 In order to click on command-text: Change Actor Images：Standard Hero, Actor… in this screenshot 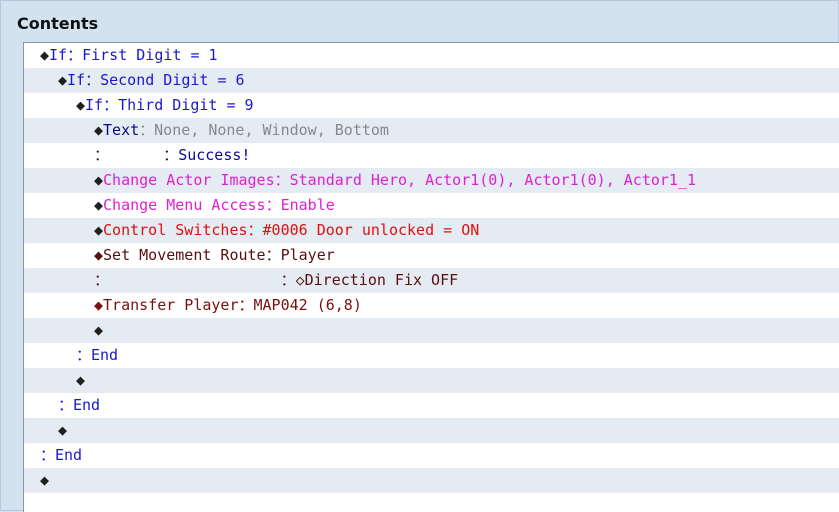, I will do `click(400, 180)`.